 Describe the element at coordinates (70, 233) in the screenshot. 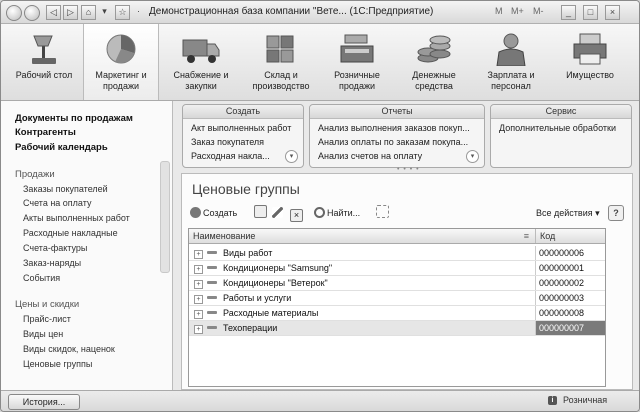

I see `nav-item-waybills: Расходные накладные` at that location.